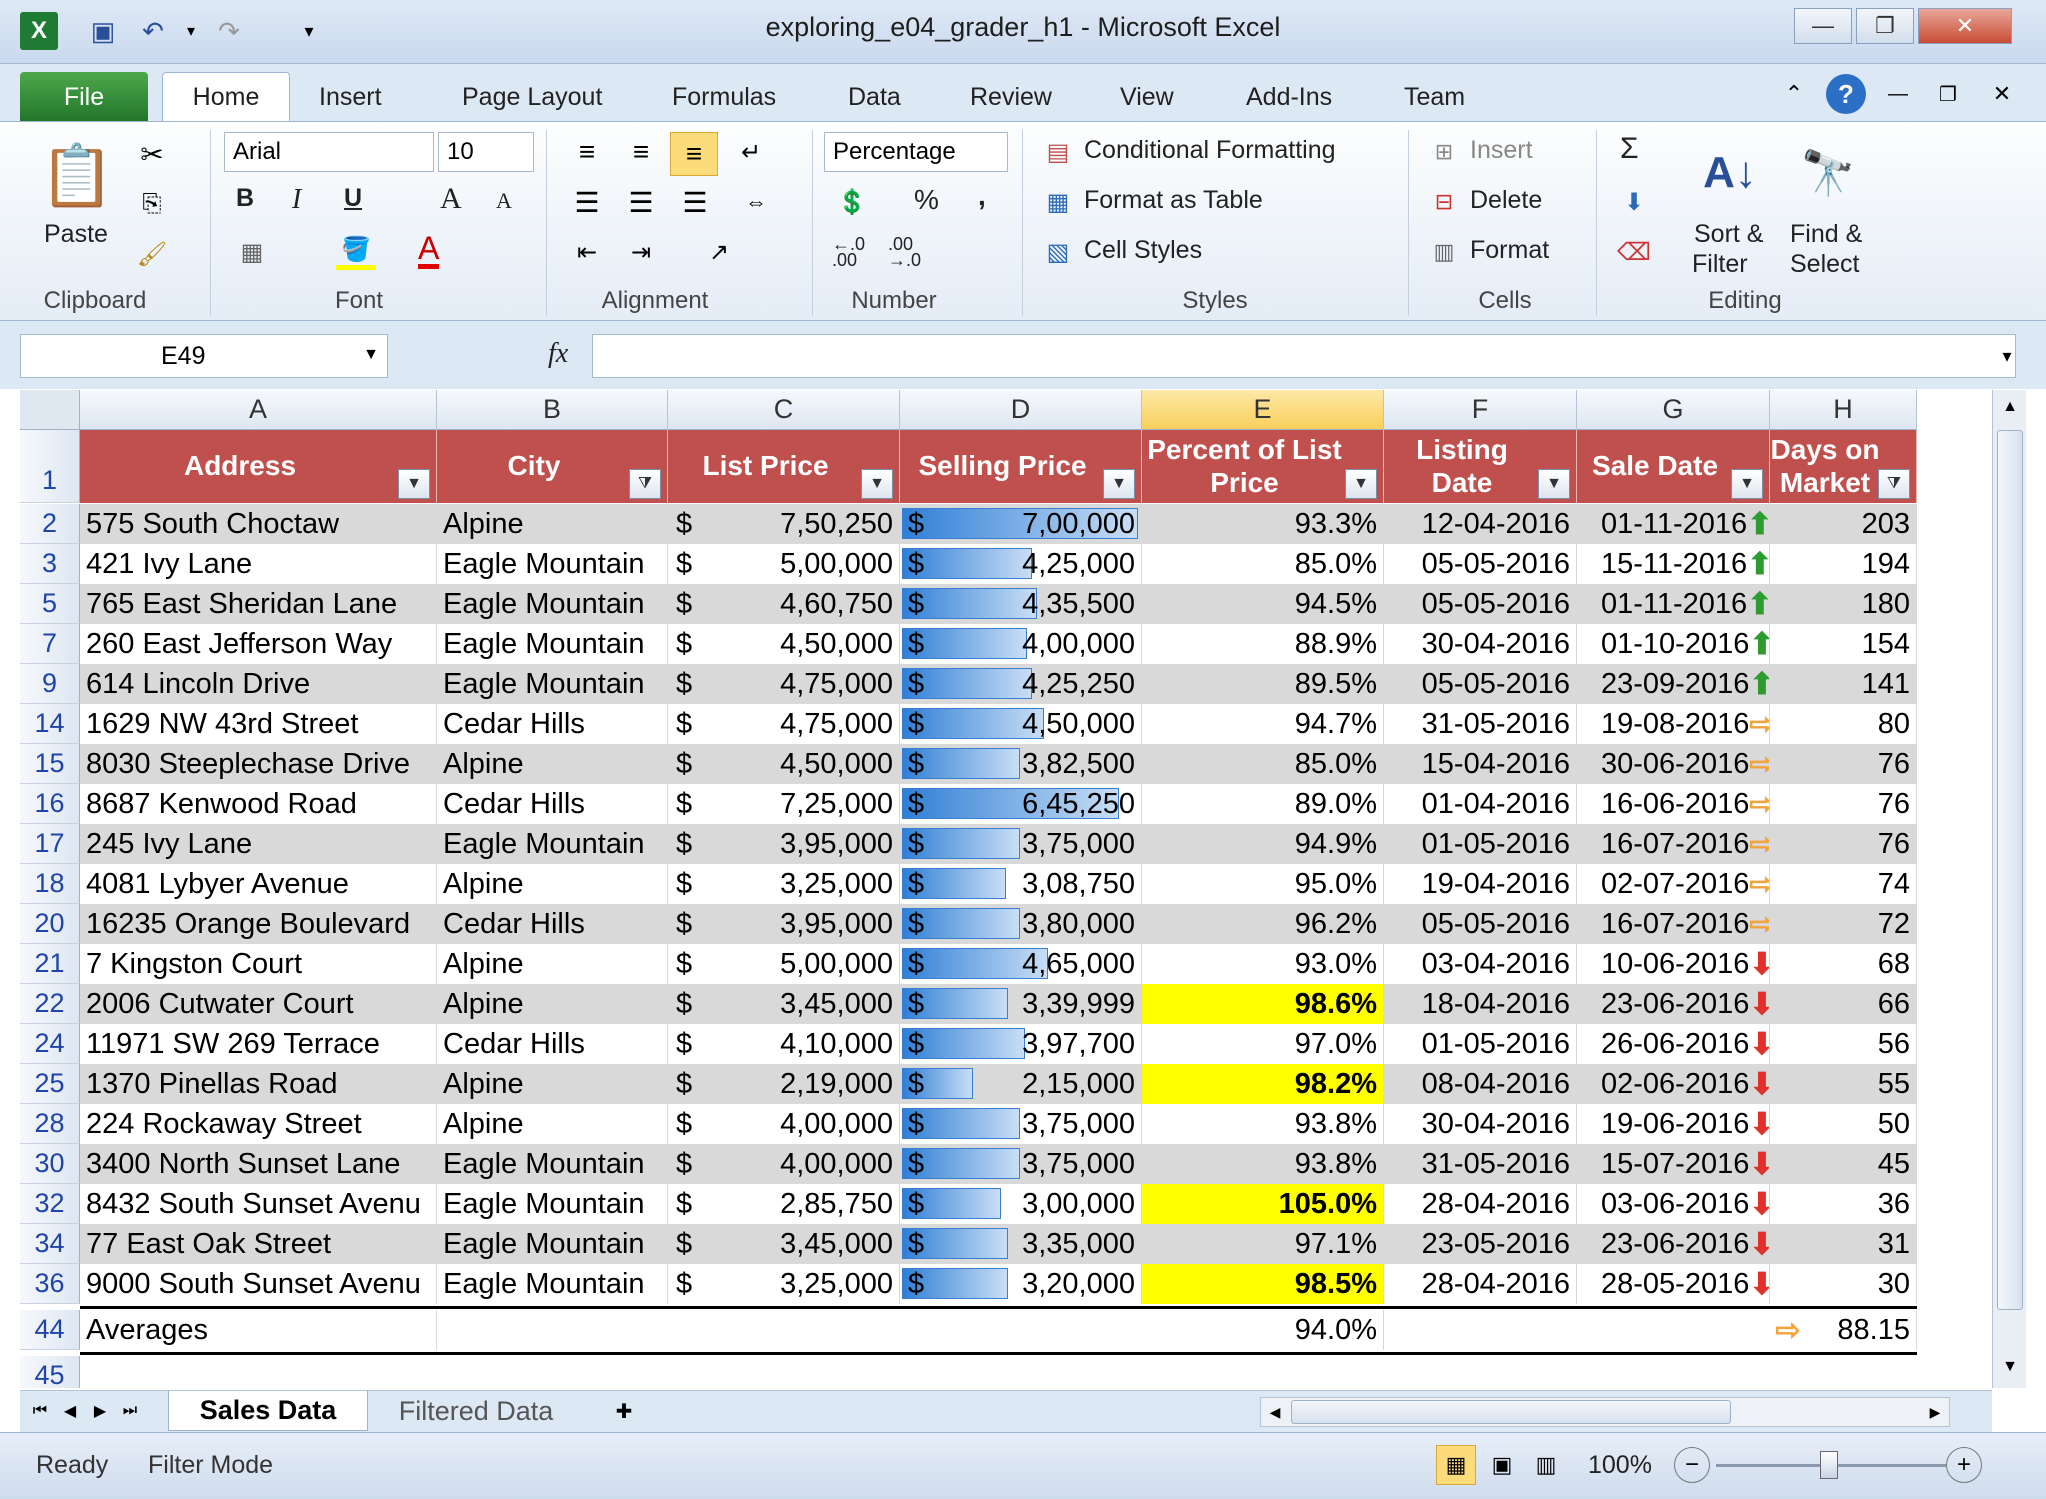 The width and height of the screenshot is (2046, 1499). I want to click on cell-sell: $4,00,000, so click(1021, 644).